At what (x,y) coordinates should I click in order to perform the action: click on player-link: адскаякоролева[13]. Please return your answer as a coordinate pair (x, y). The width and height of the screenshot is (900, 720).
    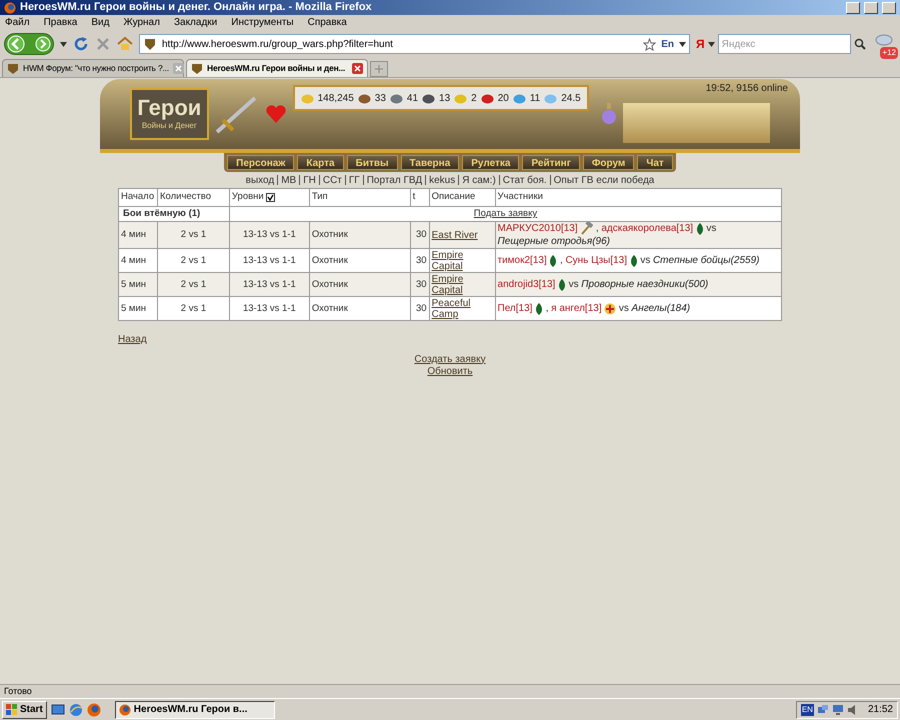
    Looking at the image, I should click on (647, 228).